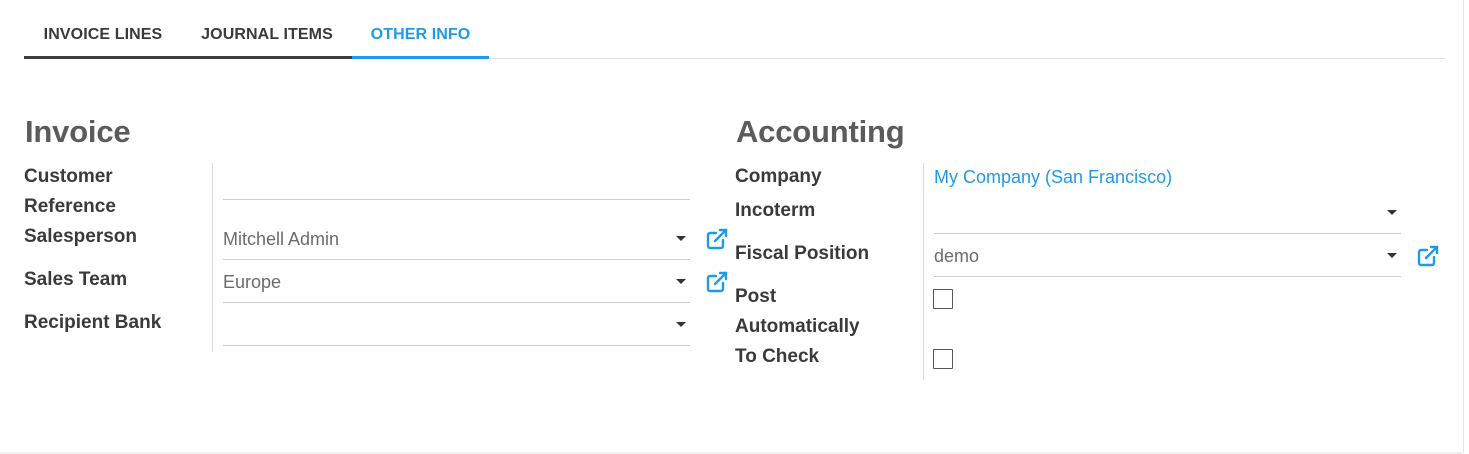 This screenshot has width=1469, height=454. I want to click on post-automatically-label-line2: Automatically, so click(797, 326).